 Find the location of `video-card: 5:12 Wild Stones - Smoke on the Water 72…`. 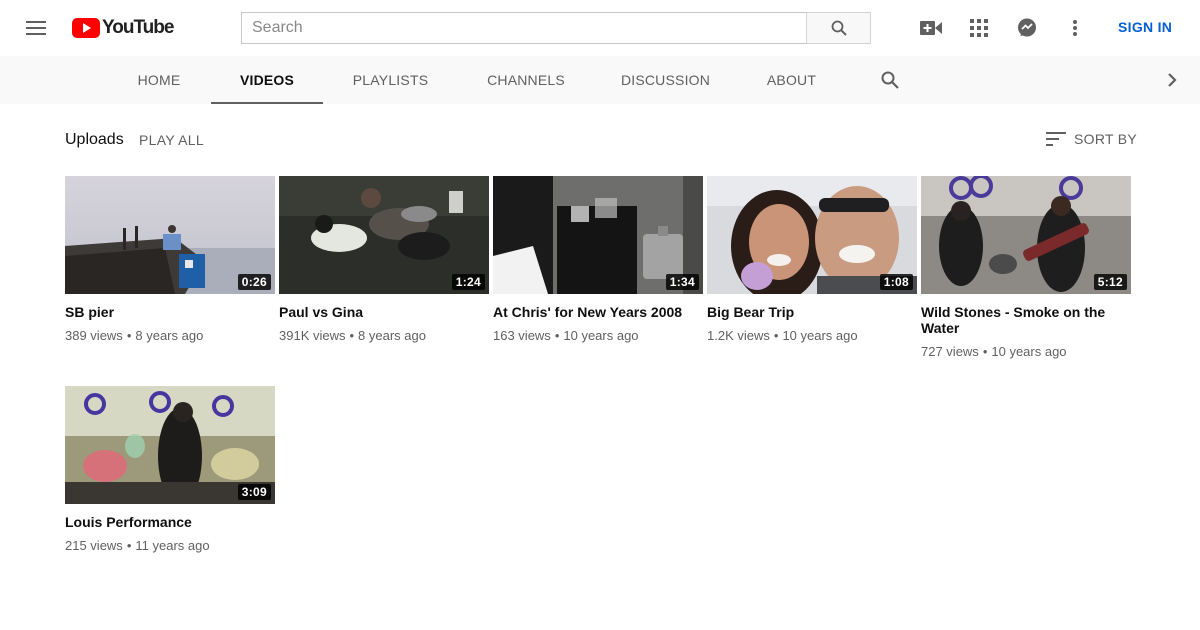

video-card: 5:12 Wild Stones - Smoke on the Water 72… is located at coordinates (1026, 268).